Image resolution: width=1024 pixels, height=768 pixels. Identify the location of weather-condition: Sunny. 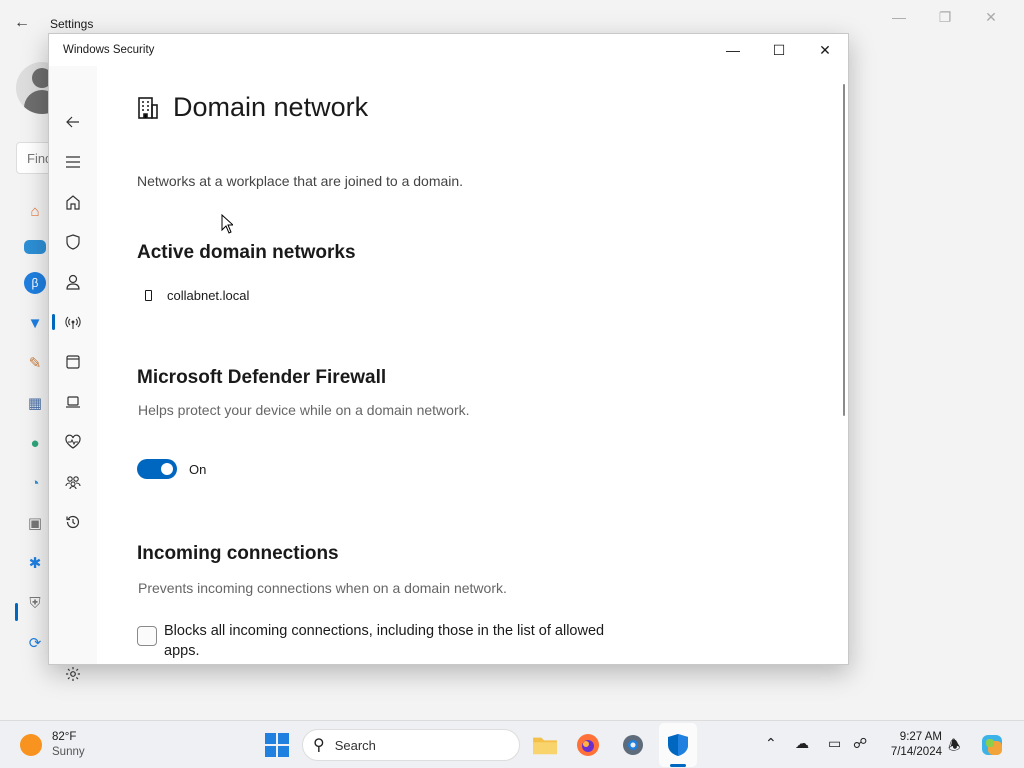
(68, 752).